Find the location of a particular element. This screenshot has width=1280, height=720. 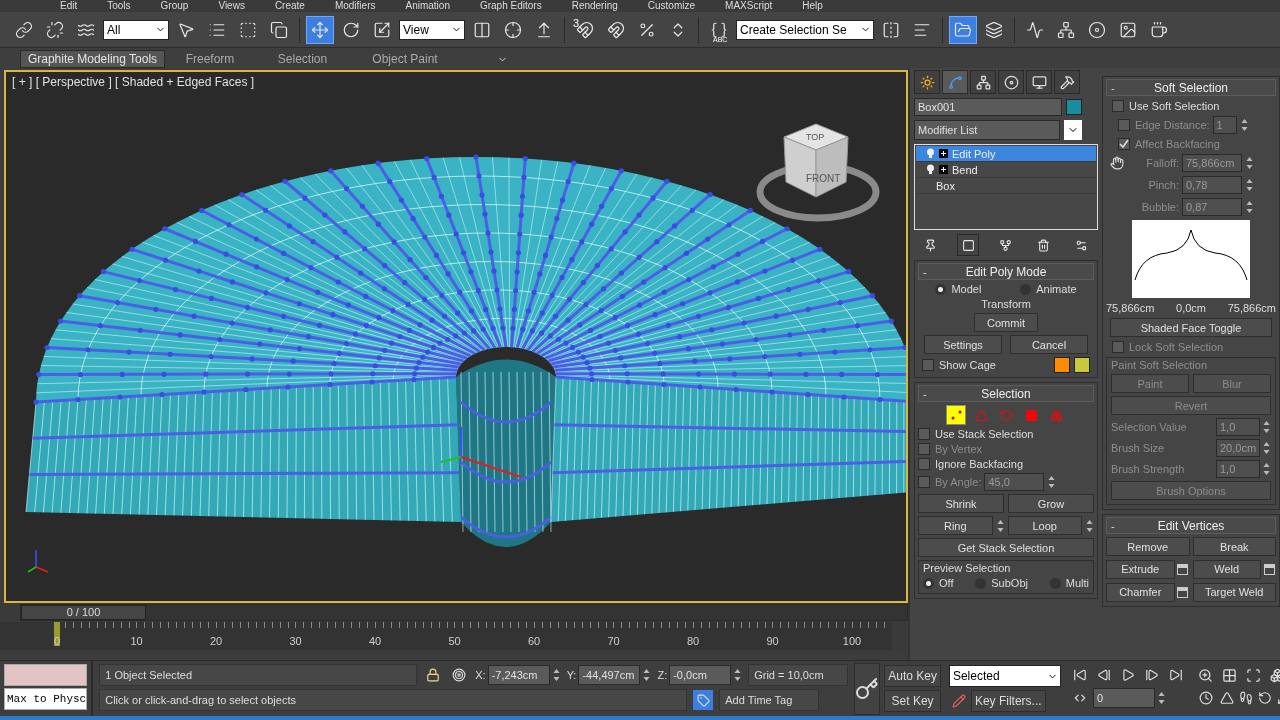

selection-filter-dropdown: All is located at coordinates (136, 29).